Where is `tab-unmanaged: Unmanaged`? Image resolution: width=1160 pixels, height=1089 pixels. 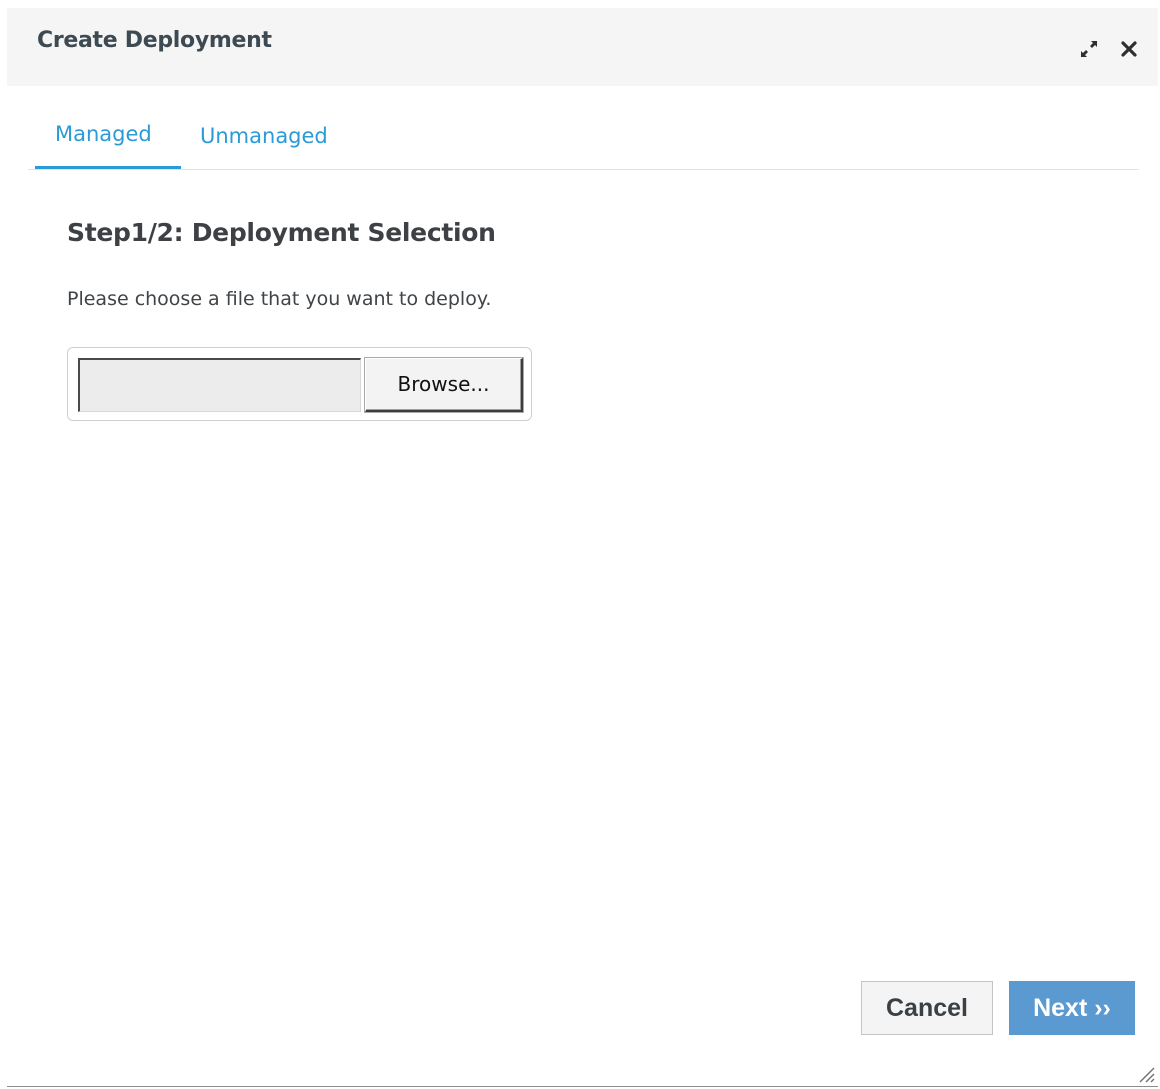
tab-unmanaged: Unmanaged is located at coordinates (280, 142).